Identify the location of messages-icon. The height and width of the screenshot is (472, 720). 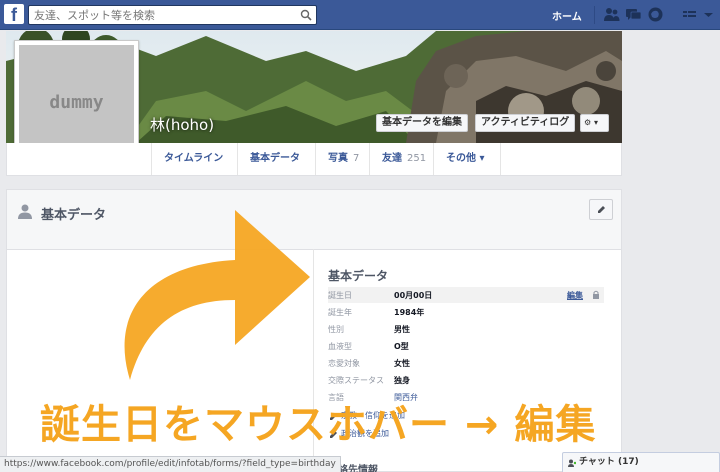
(633, 14).